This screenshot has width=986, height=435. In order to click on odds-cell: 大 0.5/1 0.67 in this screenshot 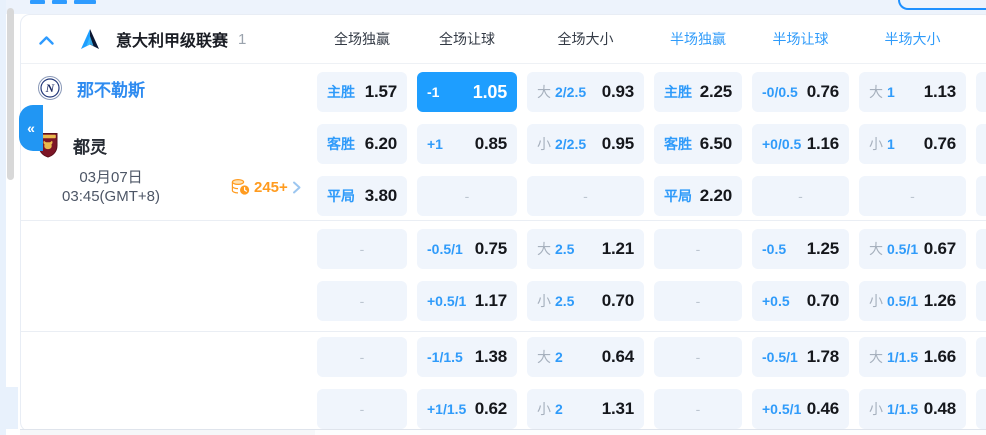, I will do `click(912, 249)`.